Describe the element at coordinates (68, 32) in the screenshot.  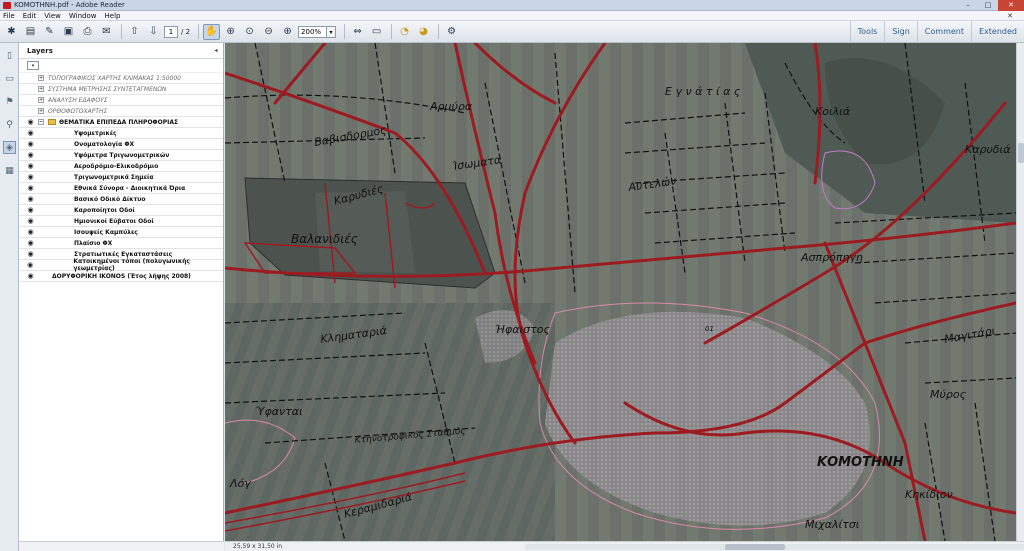
I see `save-icon: ▣` at that location.